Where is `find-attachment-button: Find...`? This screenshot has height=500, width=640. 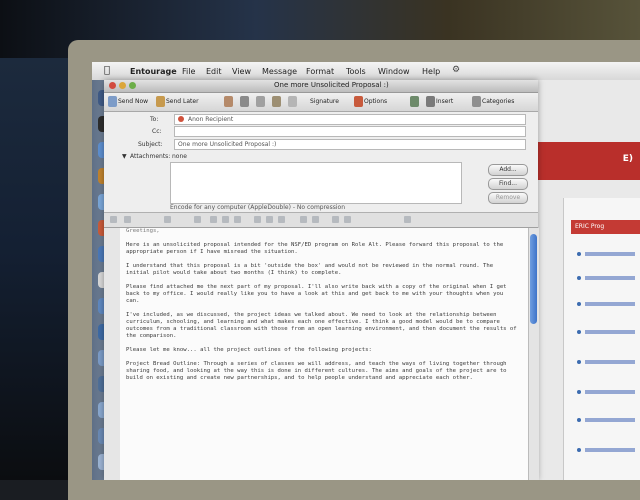
find-attachment-button: Find... is located at coordinates (508, 184).